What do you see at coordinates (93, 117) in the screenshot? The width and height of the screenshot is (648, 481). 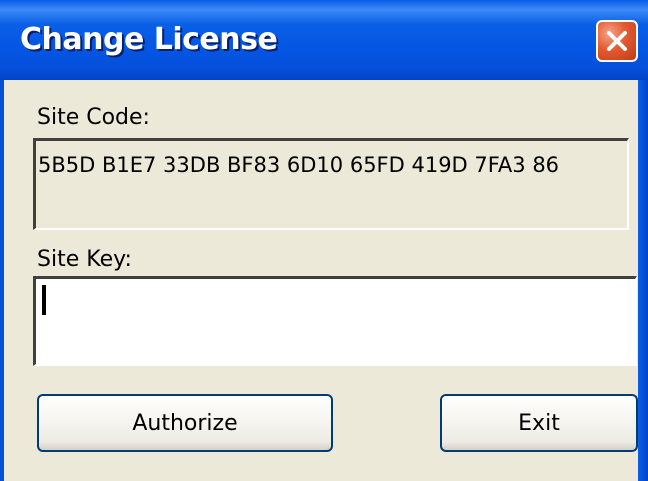 I see `site-code-label: Site Code:` at bounding box center [93, 117].